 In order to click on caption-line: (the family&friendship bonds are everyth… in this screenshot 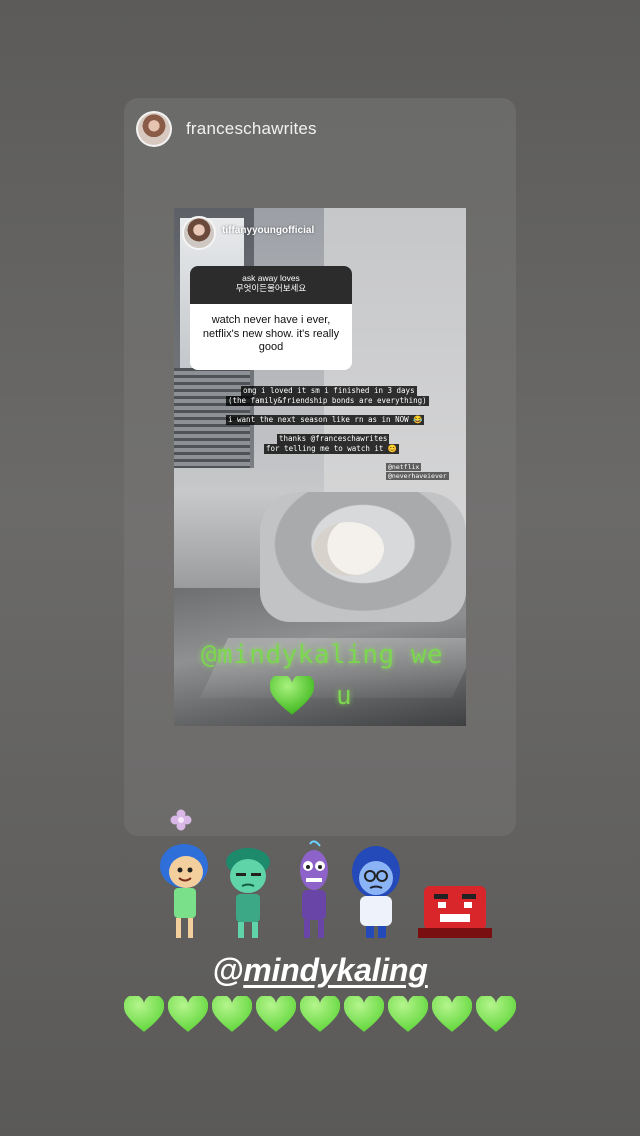, I will do `click(327, 401)`.